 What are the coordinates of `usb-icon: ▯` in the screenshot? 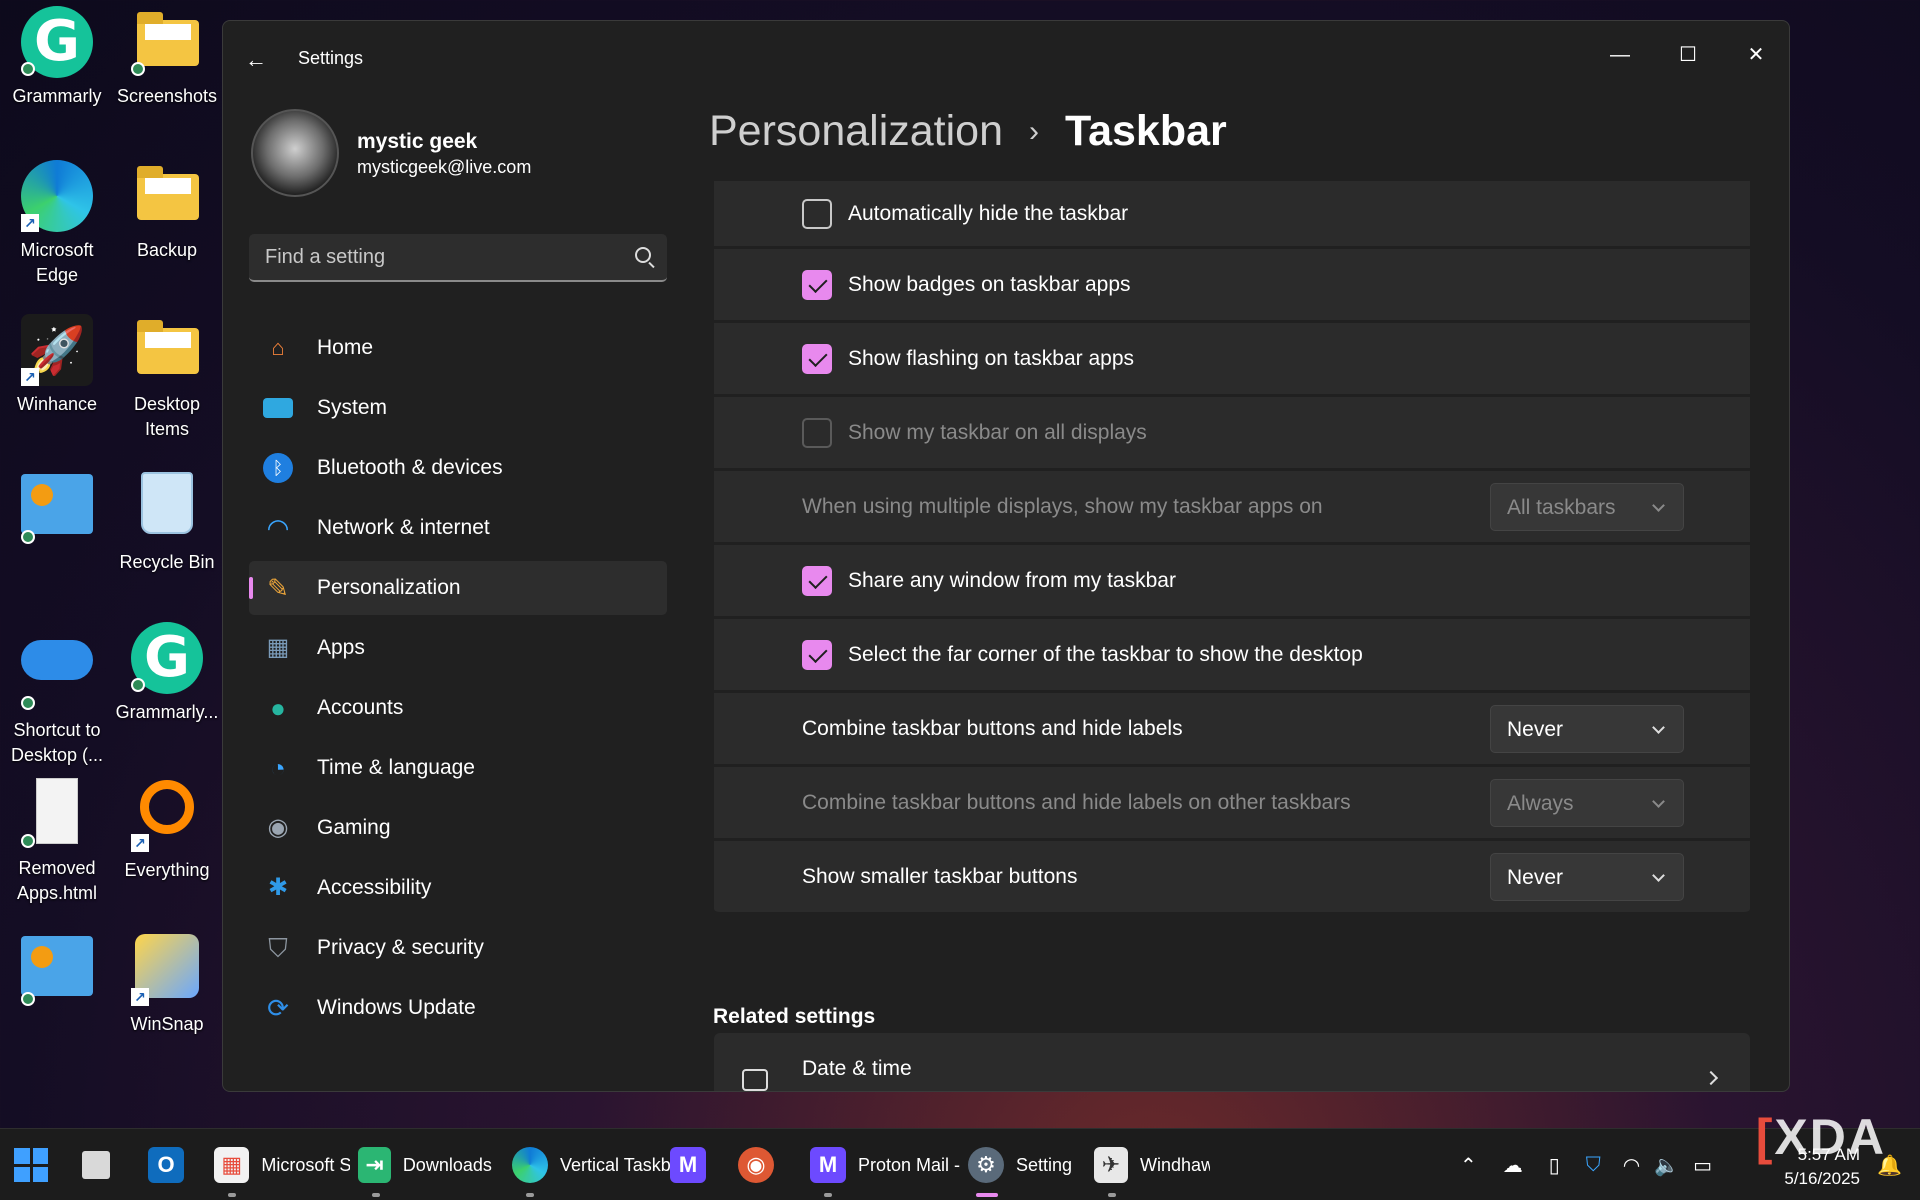 It's located at (1554, 1165).